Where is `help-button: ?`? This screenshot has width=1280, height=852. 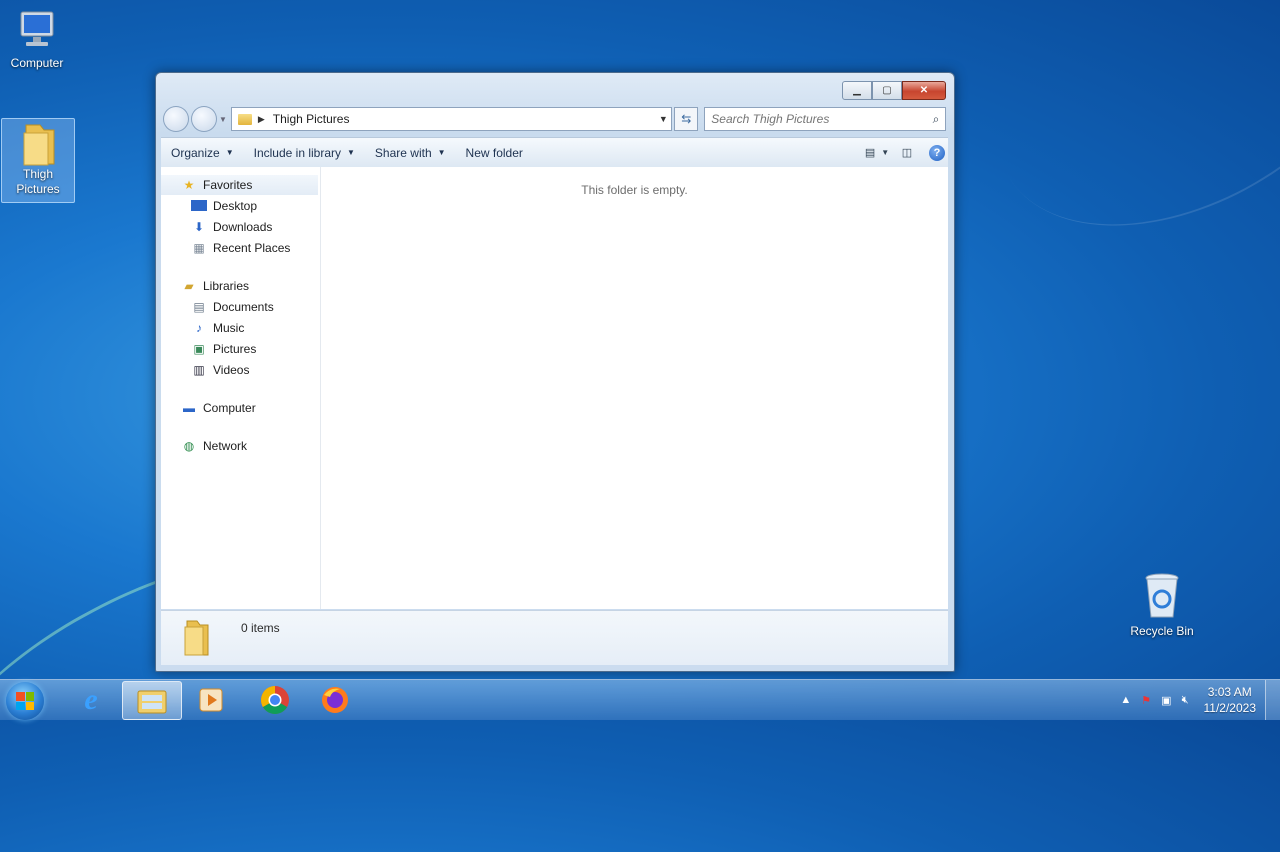 help-button: ? is located at coordinates (937, 153).